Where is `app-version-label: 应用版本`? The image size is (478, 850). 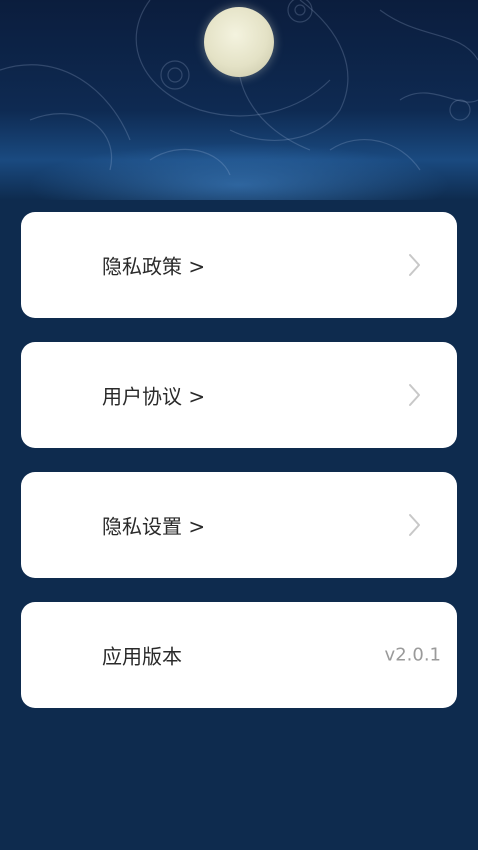
app-version-label: 应用版本 is located at coordinates (142, 656).